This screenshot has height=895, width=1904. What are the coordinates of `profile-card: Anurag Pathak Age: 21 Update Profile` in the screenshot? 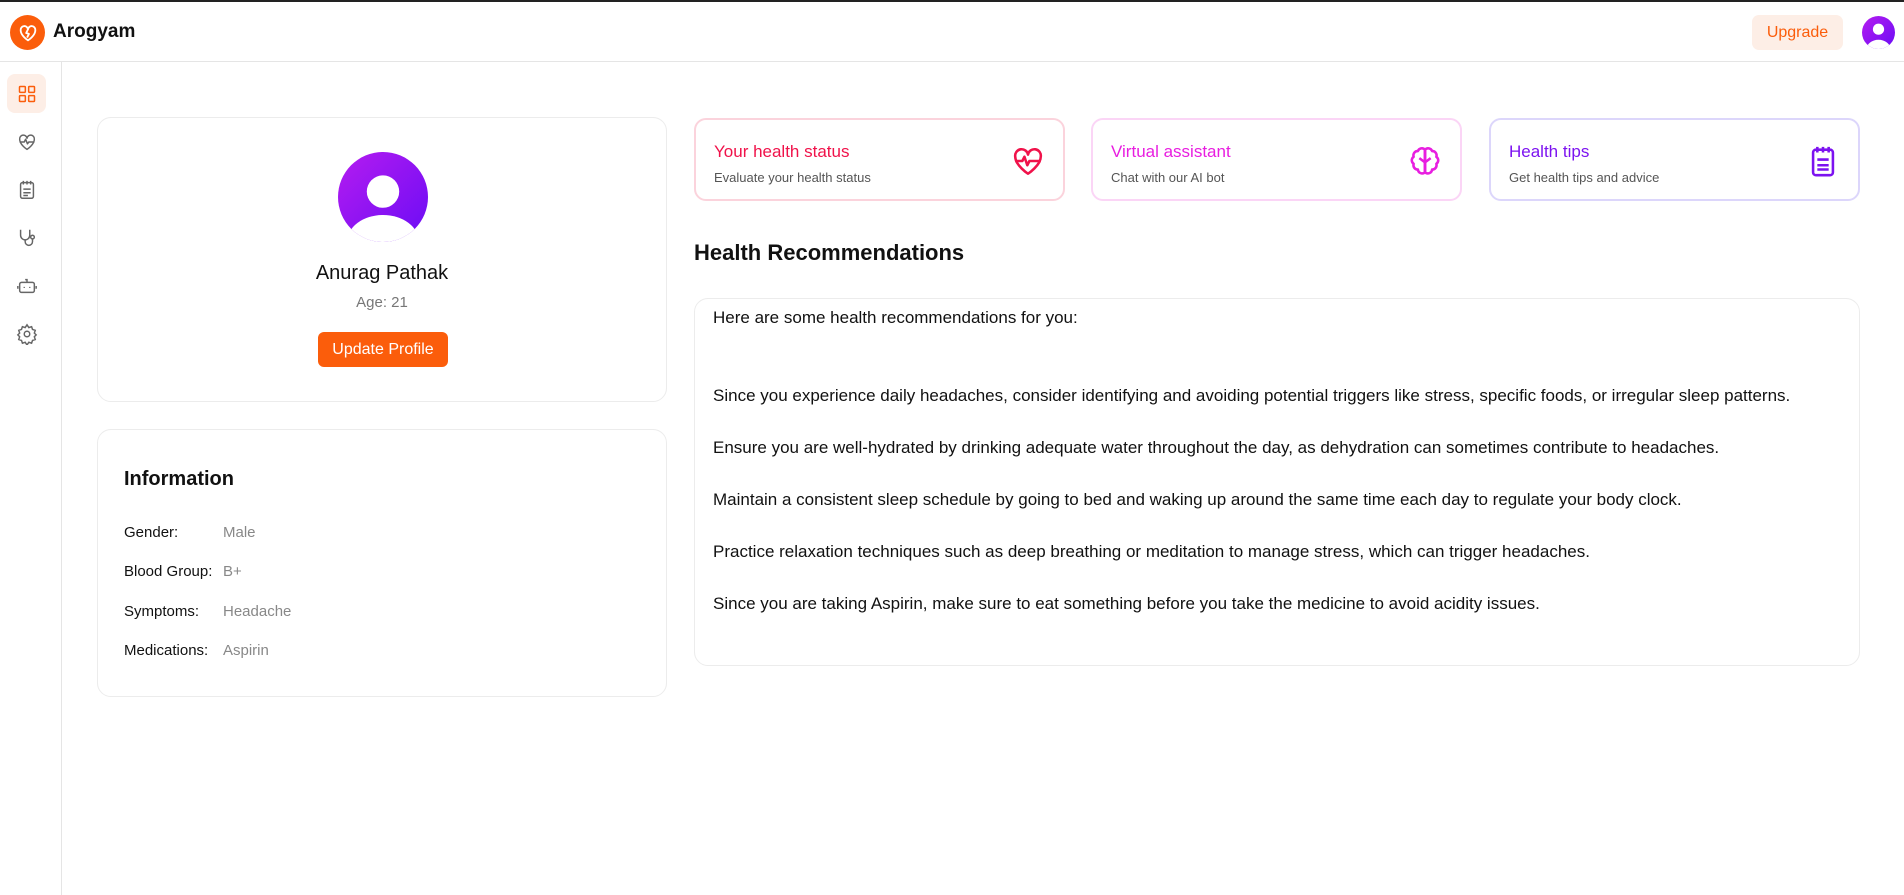 It's located at (382, 259).